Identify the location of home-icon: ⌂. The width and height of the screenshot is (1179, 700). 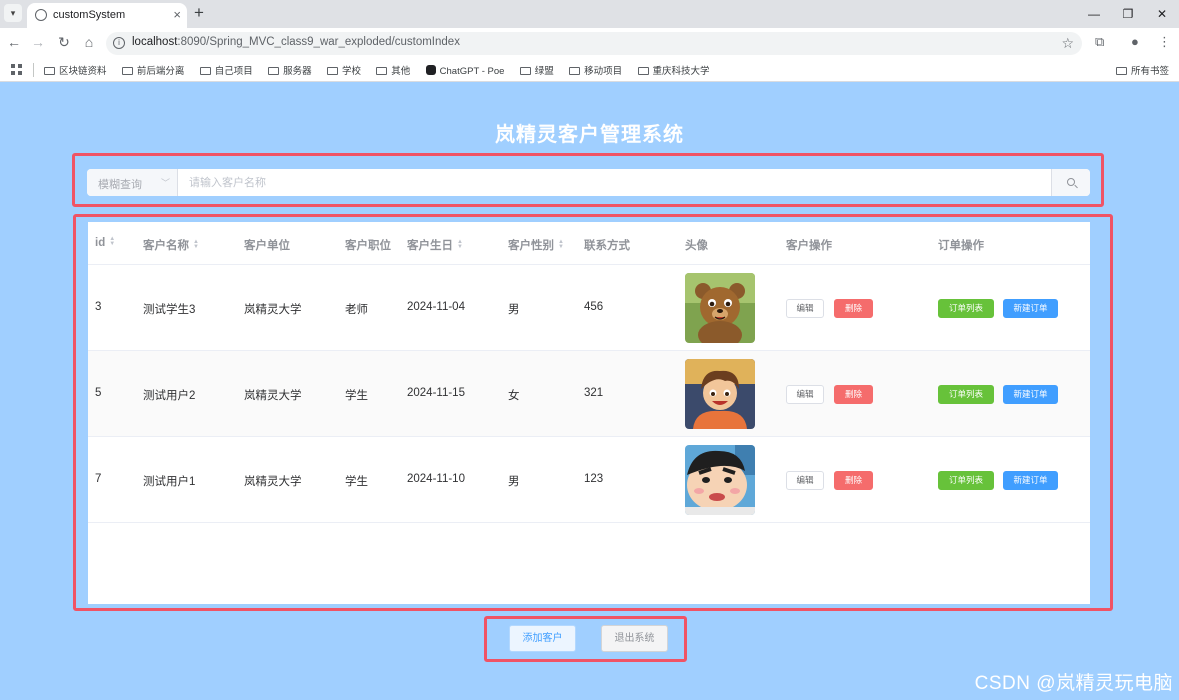
(89, 42).